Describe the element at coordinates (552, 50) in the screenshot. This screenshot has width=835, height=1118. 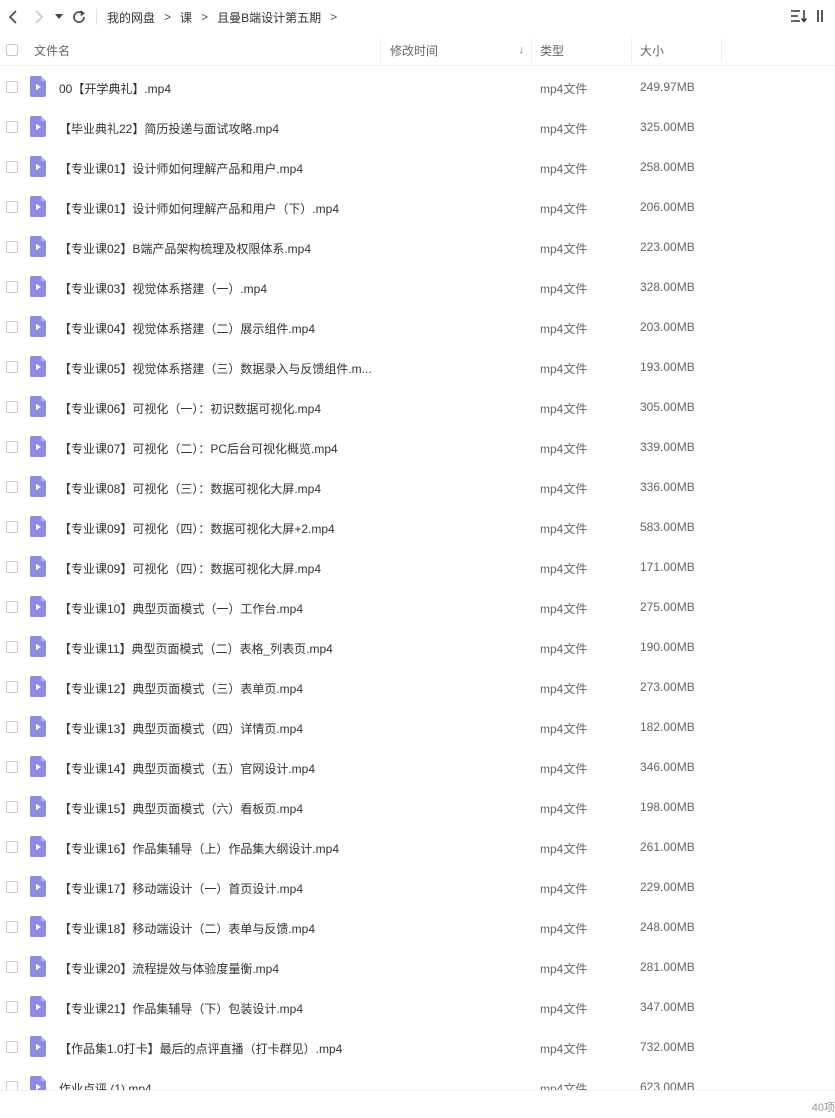
I see `type-column-header: 类型` at that location.